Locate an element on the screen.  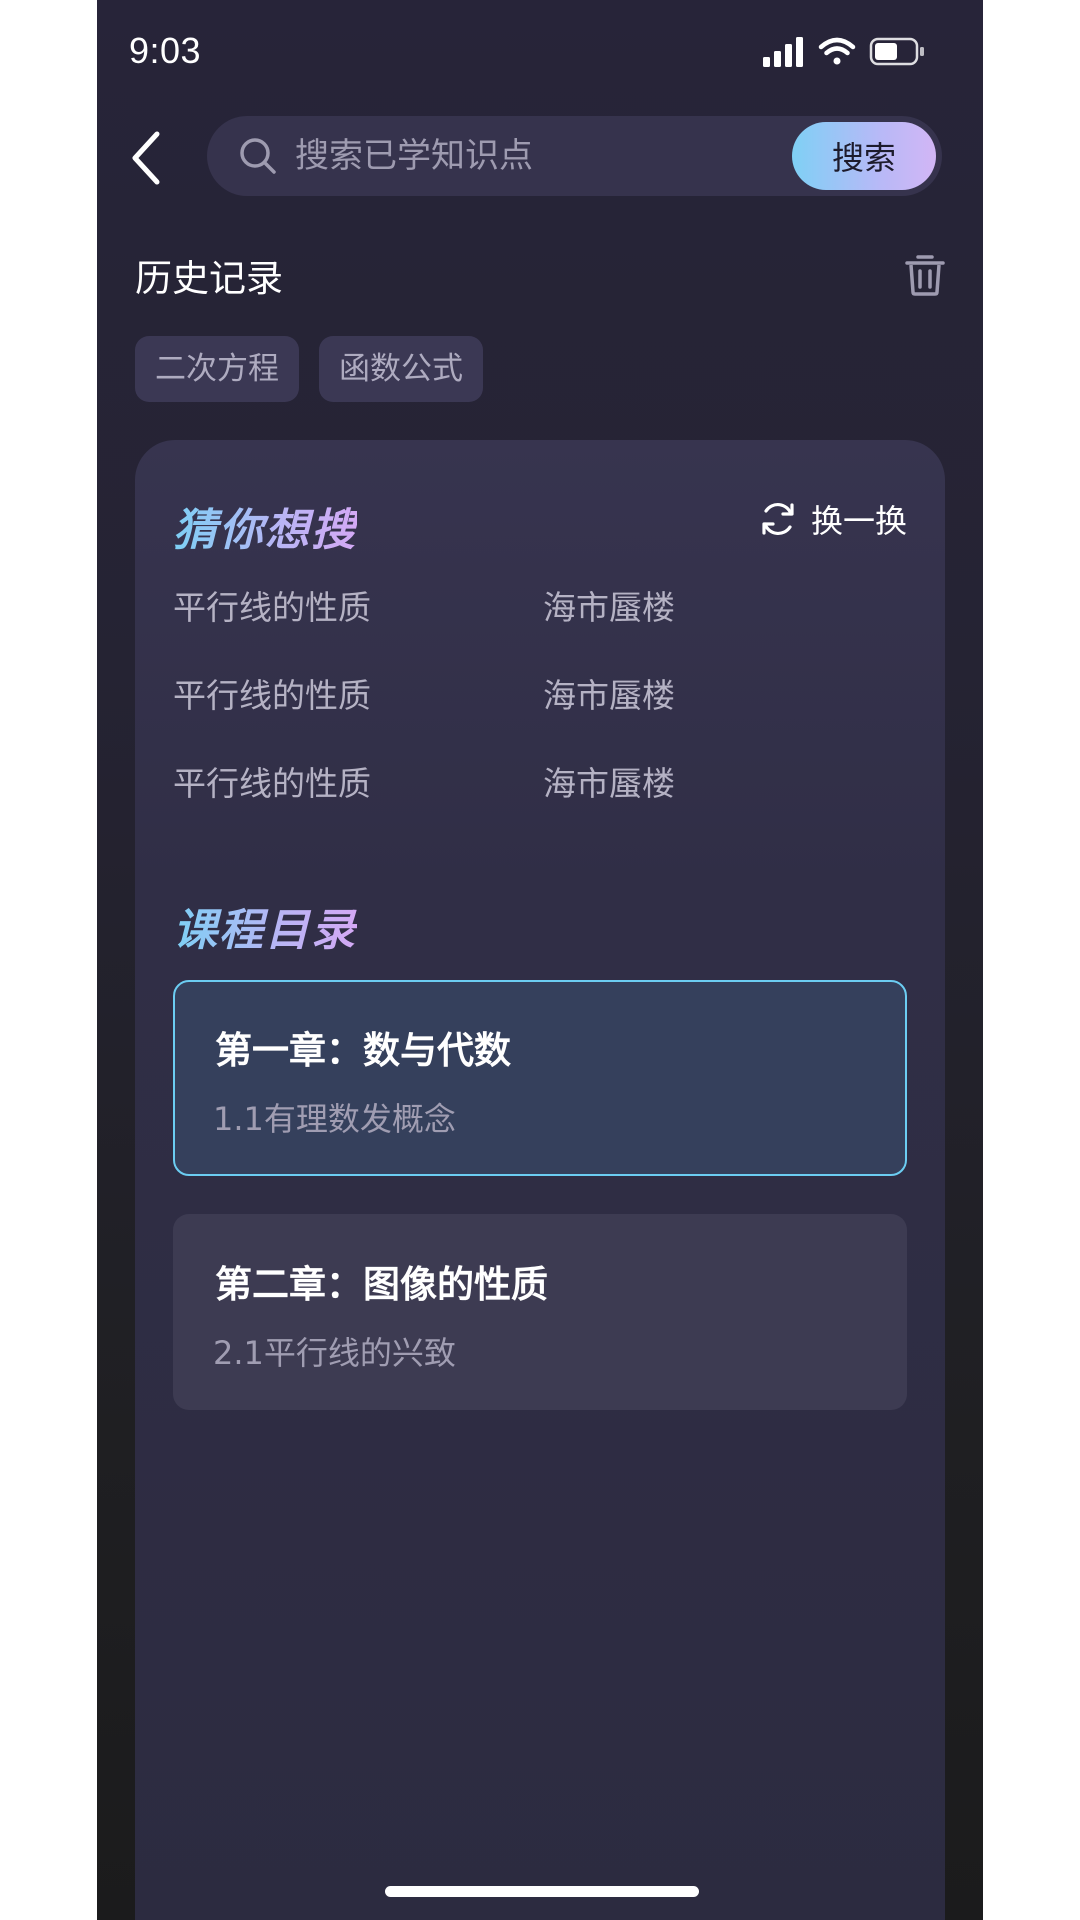
catalog-title: 课程目录 is located at coordinates (265, 926).